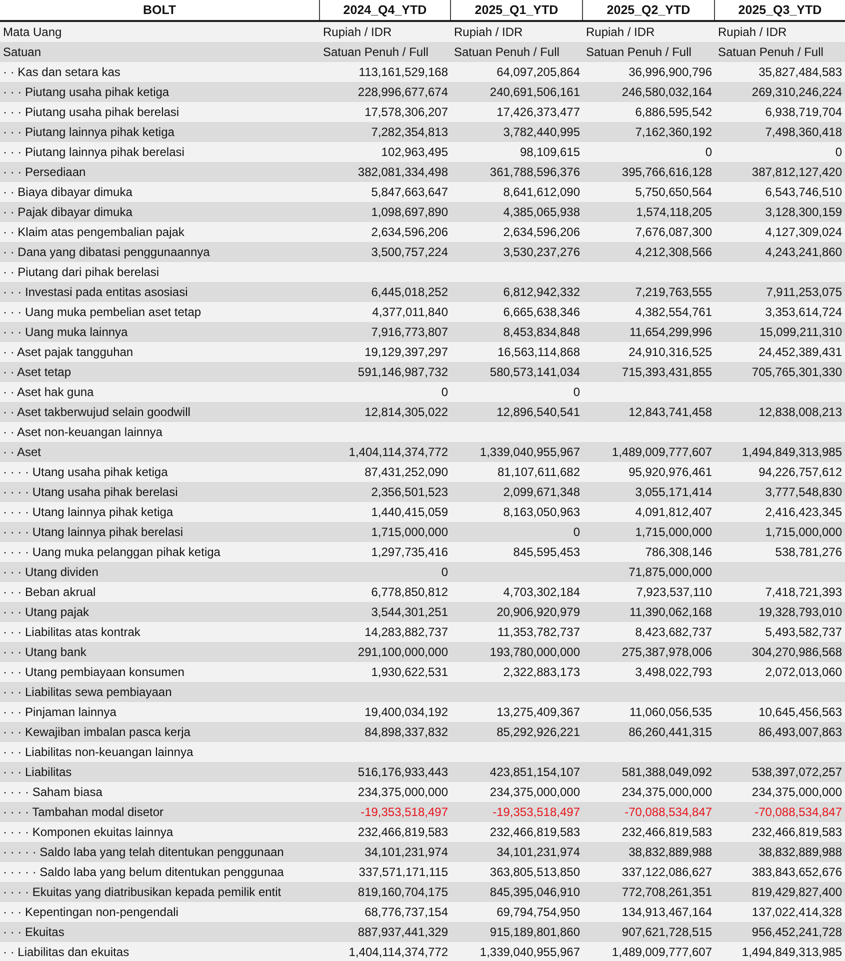 Image resolution: width=845 pixels, height=961 pixels. What do you see at coordinates (535, 872) in the screenshot?
I see `table-cell: 363,805,513,850` at bounding box center [535, 872].